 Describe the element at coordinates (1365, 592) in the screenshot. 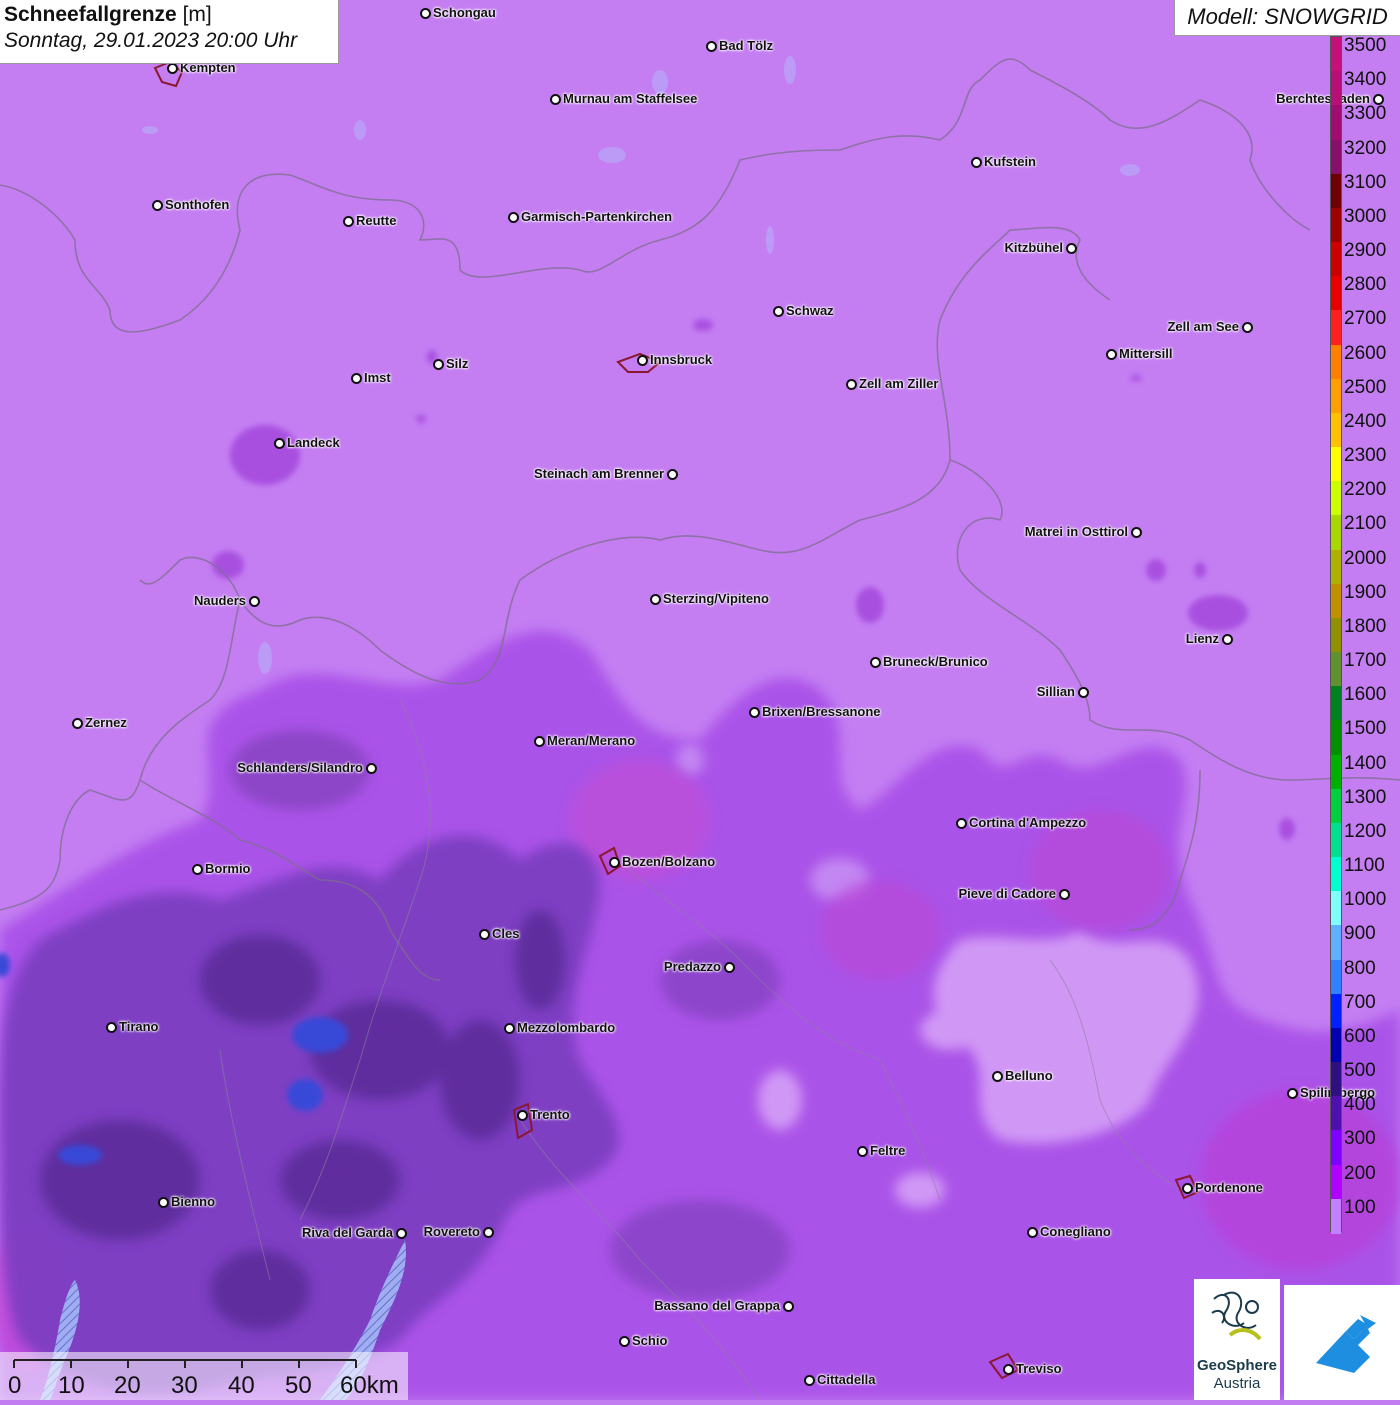

I see `legend-label: 1900` at that location.